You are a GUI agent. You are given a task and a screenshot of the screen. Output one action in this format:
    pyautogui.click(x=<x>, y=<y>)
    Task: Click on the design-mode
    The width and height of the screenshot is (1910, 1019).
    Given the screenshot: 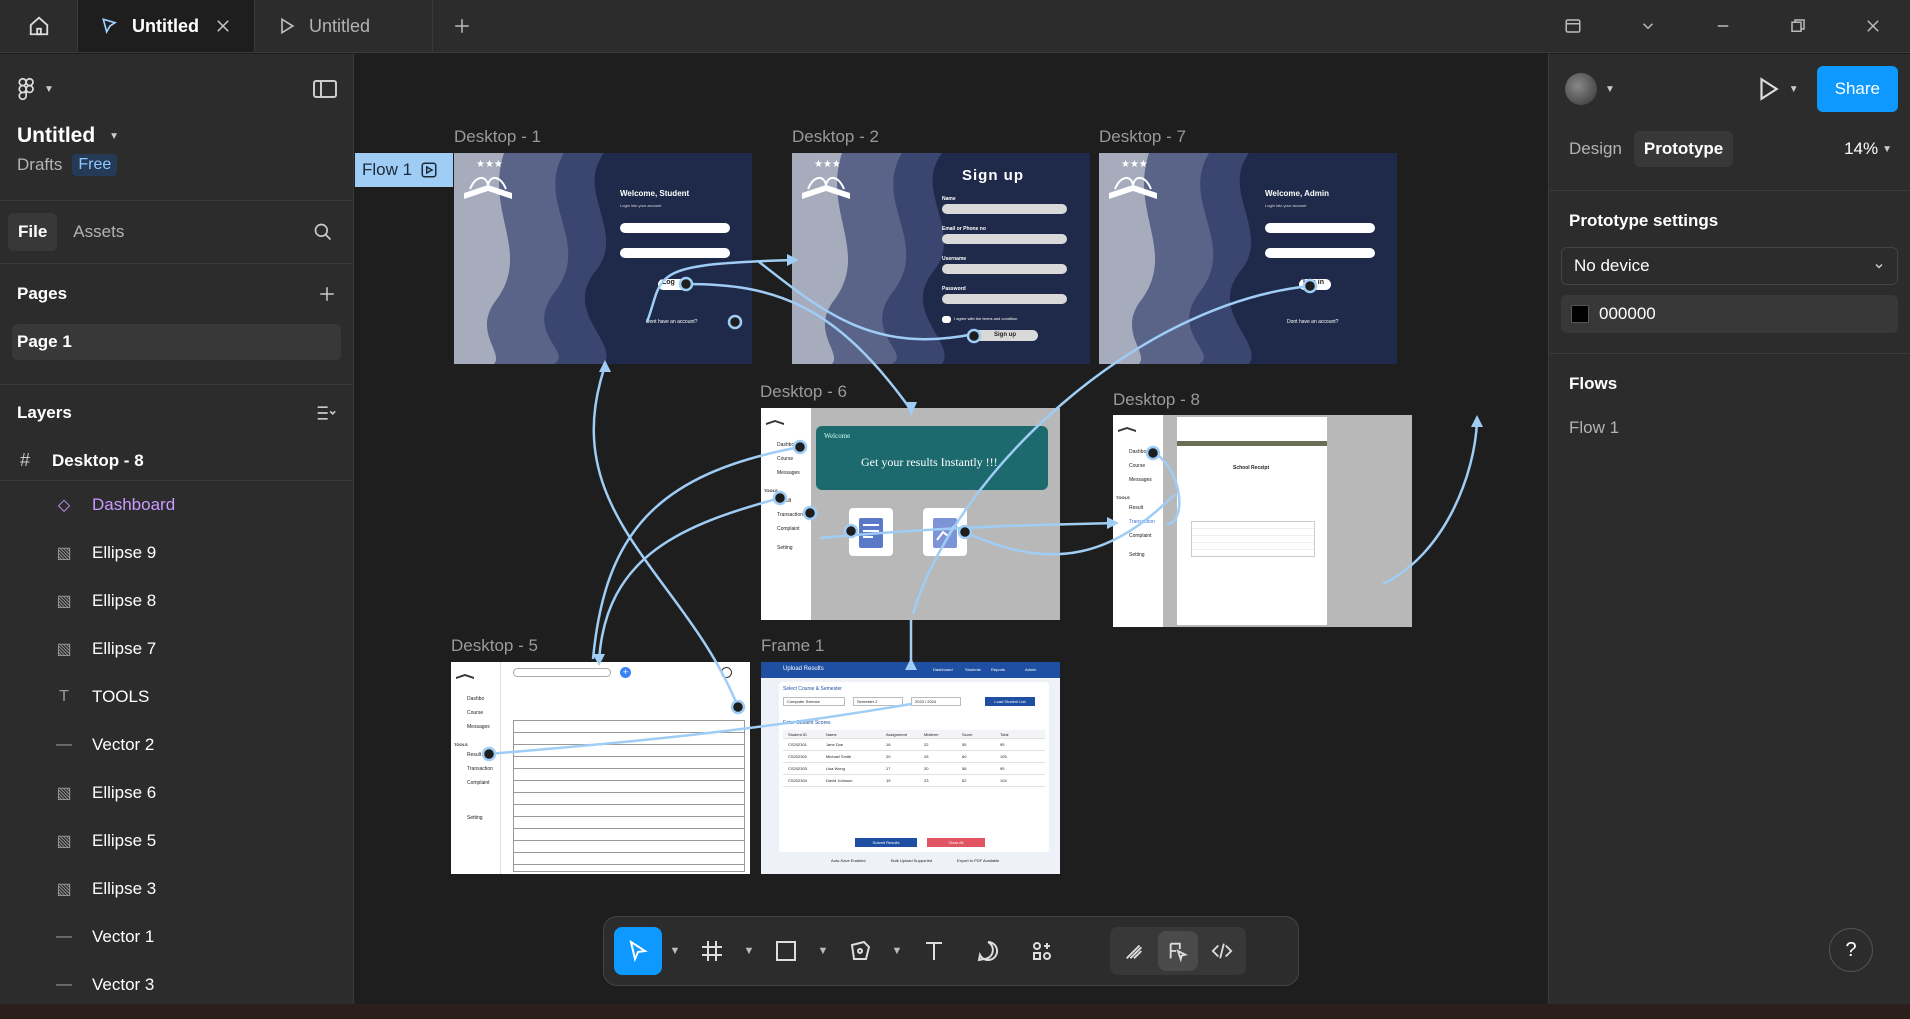 What is the action you would take?
    pyautogui.click(x=1178, y=951)
    